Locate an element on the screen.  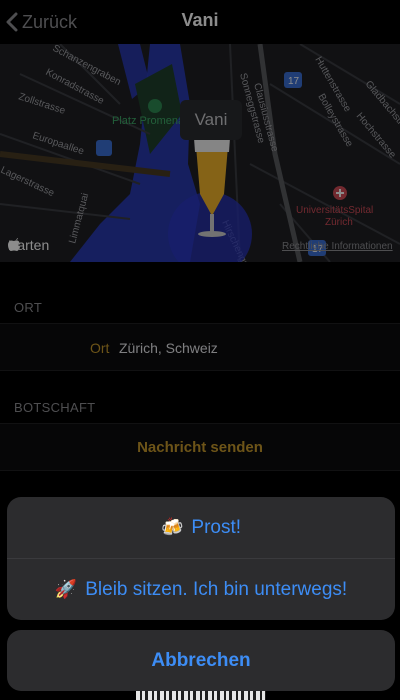
rocket-icon: 🚀 is located at coordinates (66, 589).